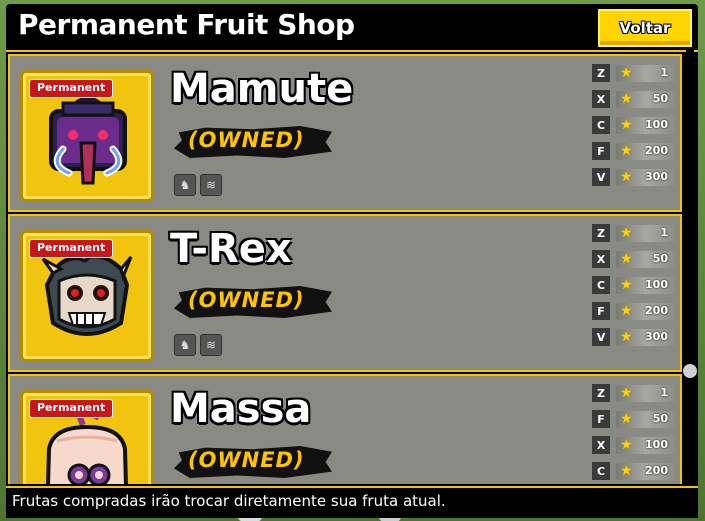 Image resolution: width=705 pixels, height=521 pixels. I want to click on scrollbar-track, so click(690, 265).